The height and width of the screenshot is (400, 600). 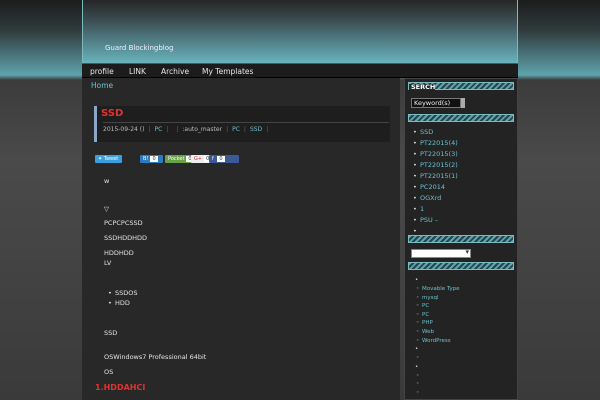 I want to click on category-item: mysql, so click(x=437, y=299).